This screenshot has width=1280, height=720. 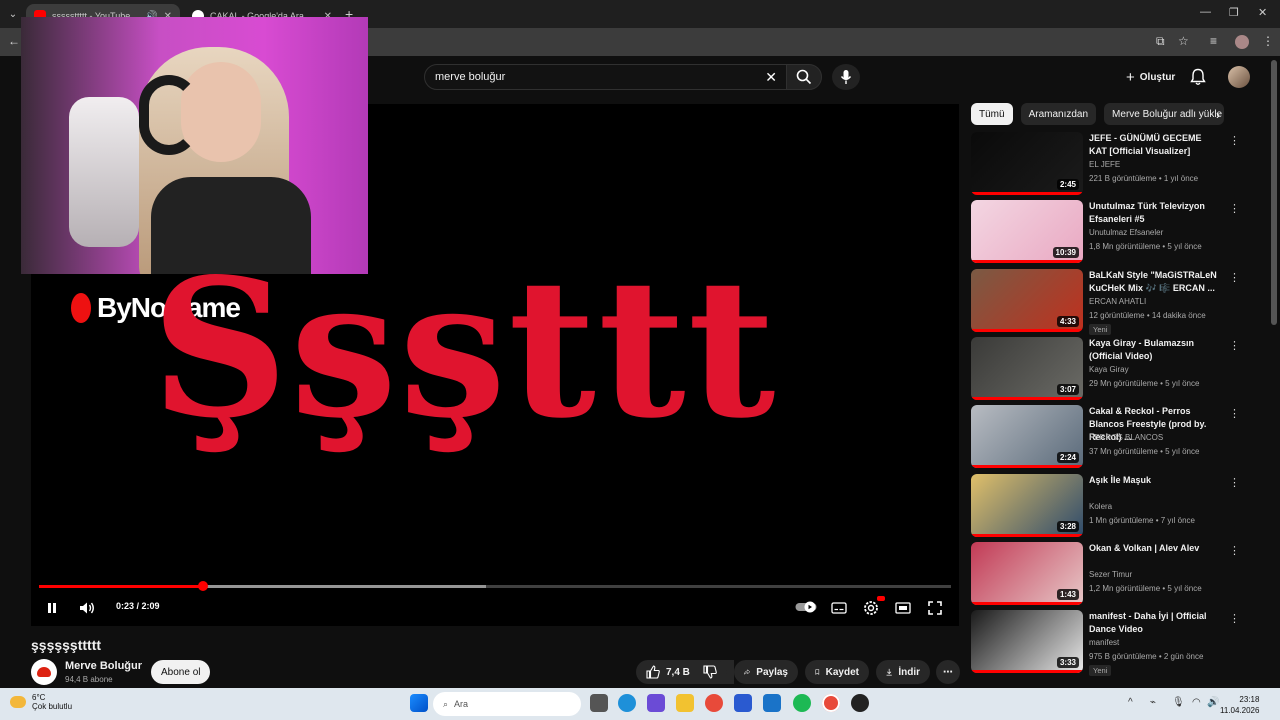 What do you see at coordinates (181, 672) in the screenshot?
I see `subscribe-button: Abone ol` at bounding box center [181, 672].